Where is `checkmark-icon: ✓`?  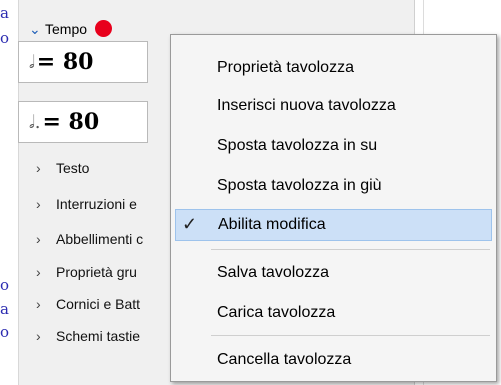 checkmark-icon: ✓ is located at coordinates (190, 224).